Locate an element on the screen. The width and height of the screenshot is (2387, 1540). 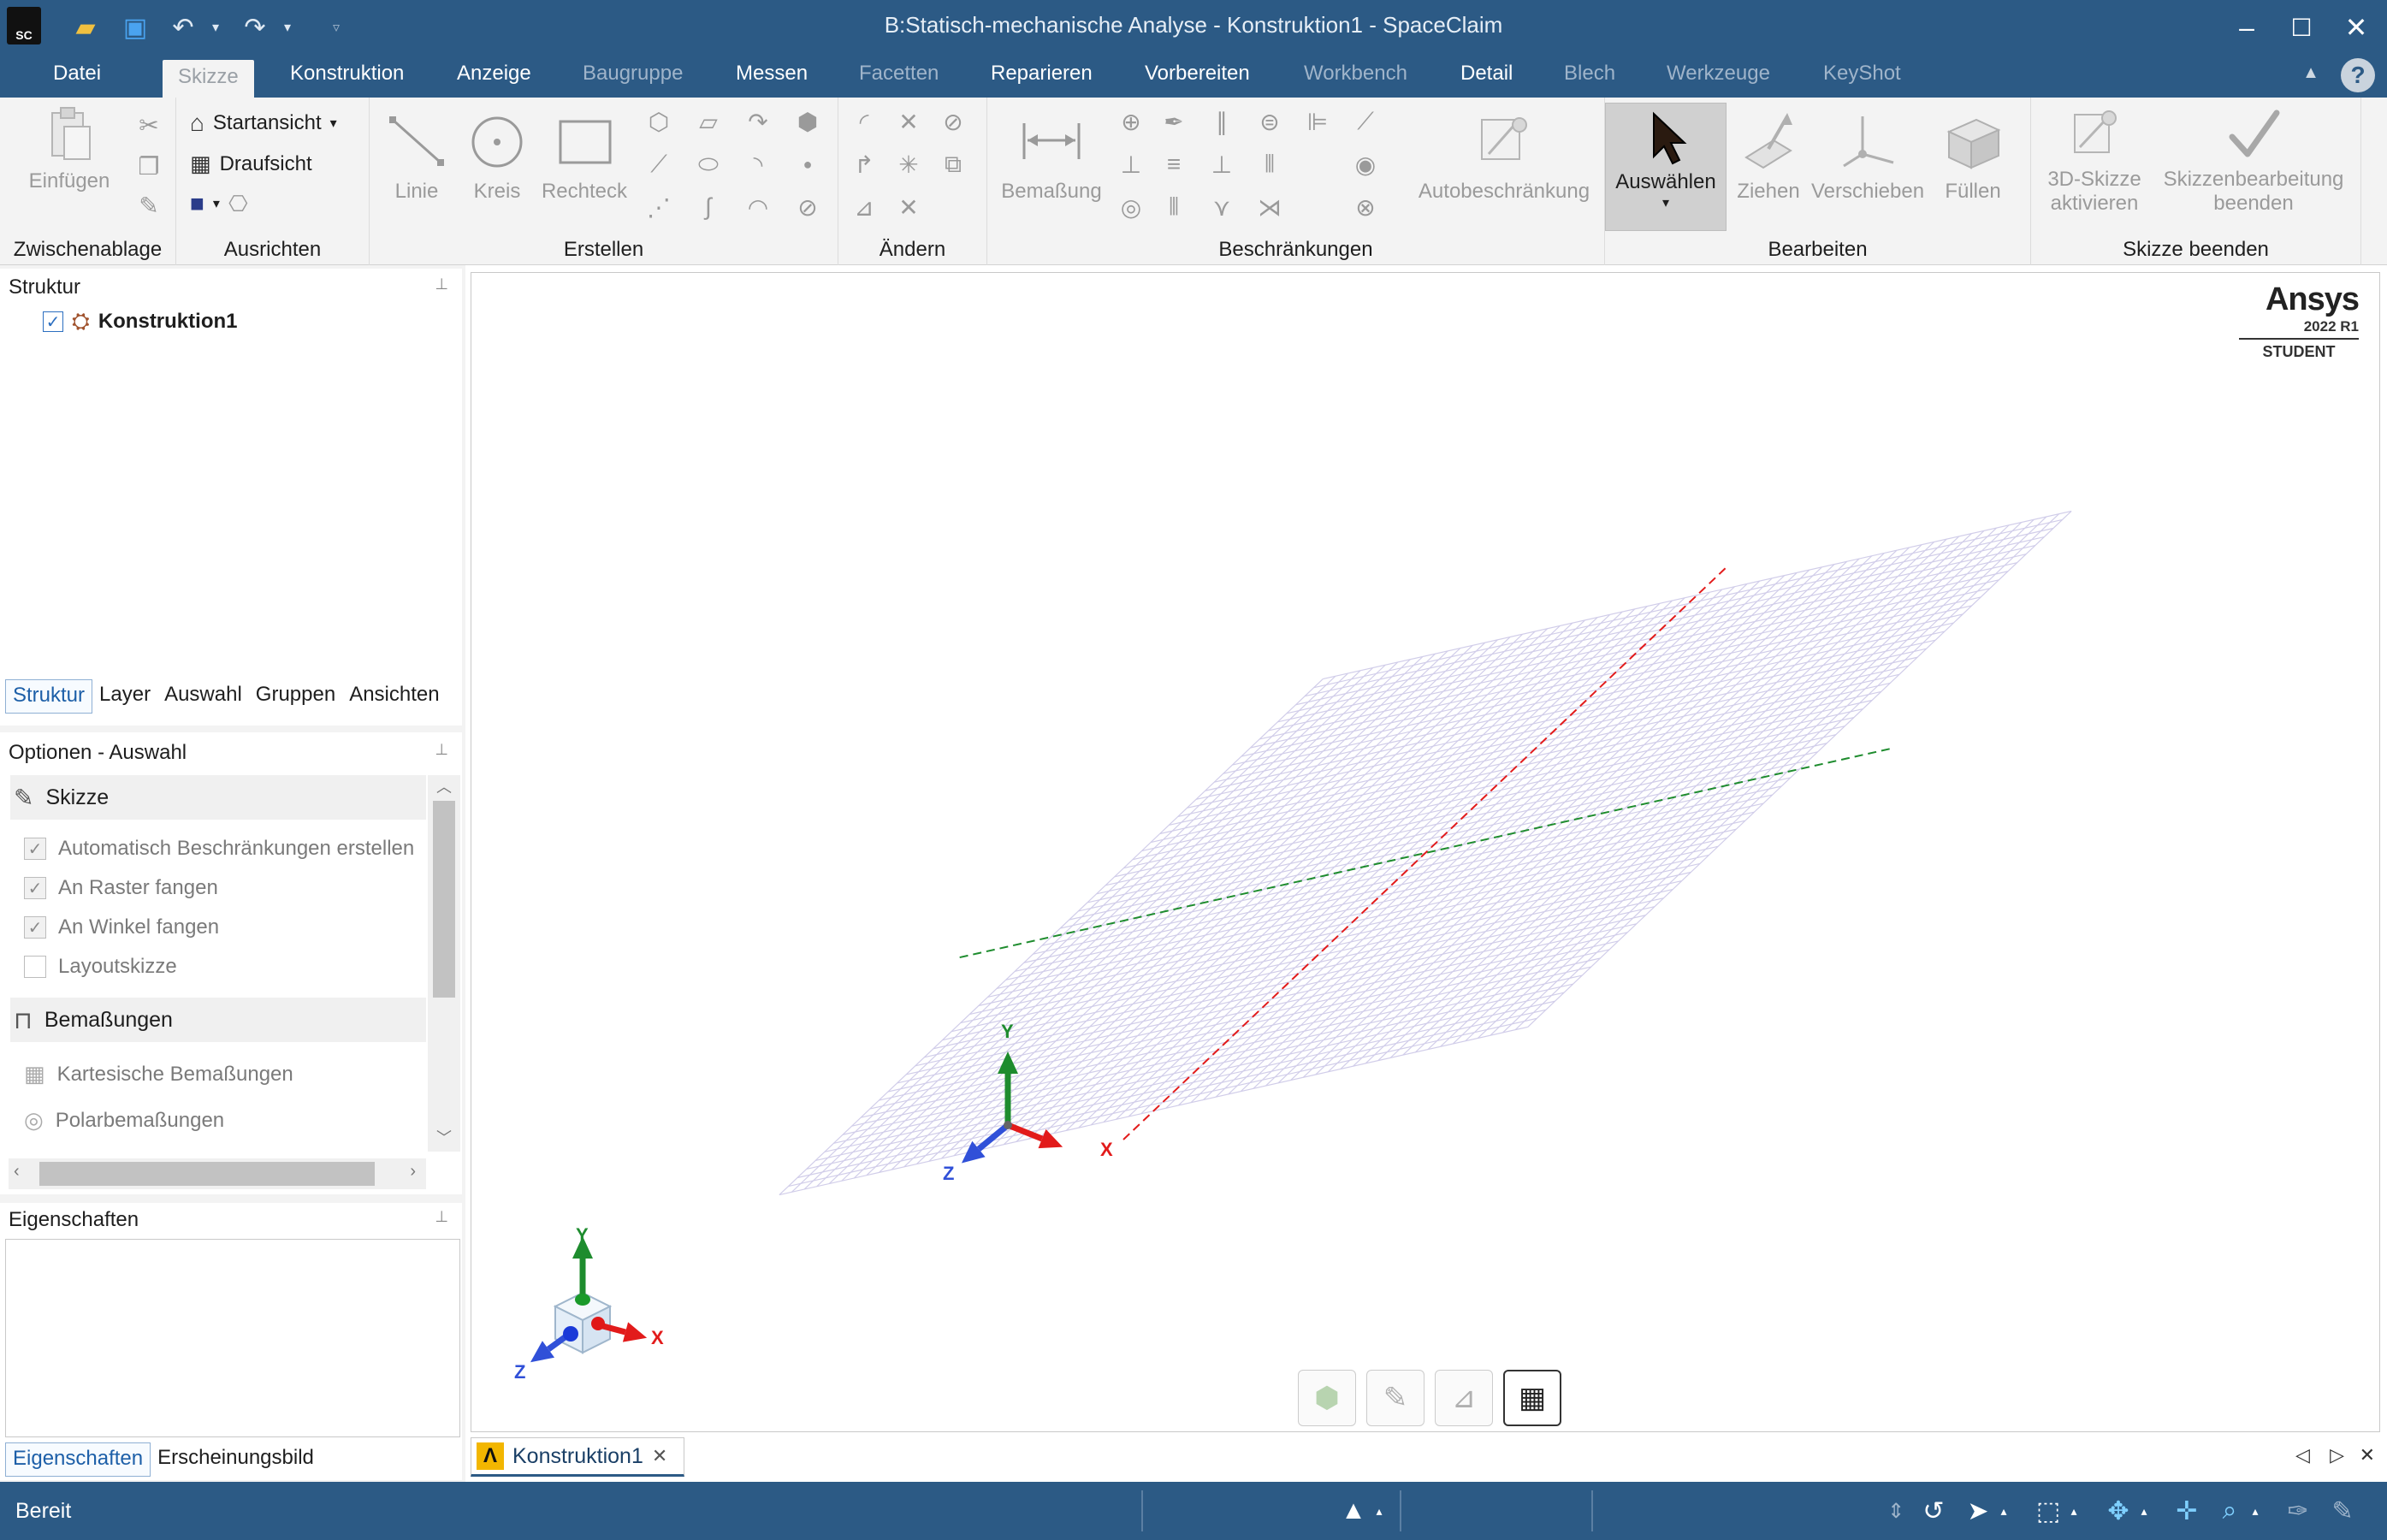
format-painter-icon: ✎ is located at coordinates (148, 205).